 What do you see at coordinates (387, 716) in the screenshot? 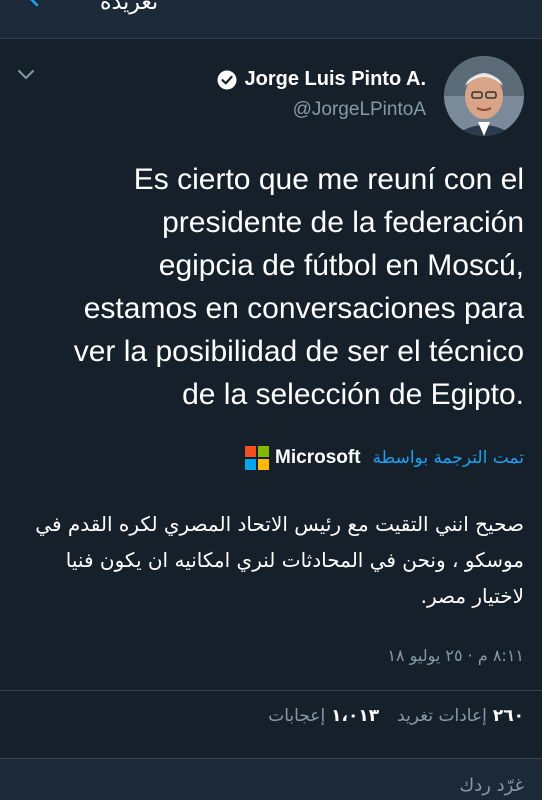
I see `tweet-stats: ٢٦٠ إعادات تغريد ١،٠١٣ إعجابات` at bounding box center [387, 716].